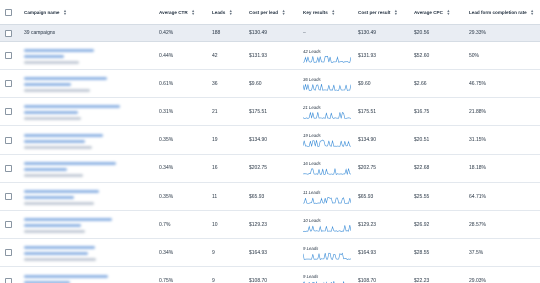 This screenshot has height=283, width=540. What do you see at coordinates (213, 252) in the screenshot?
I see `leads-cell: 9` at bounding box center [213, 252].